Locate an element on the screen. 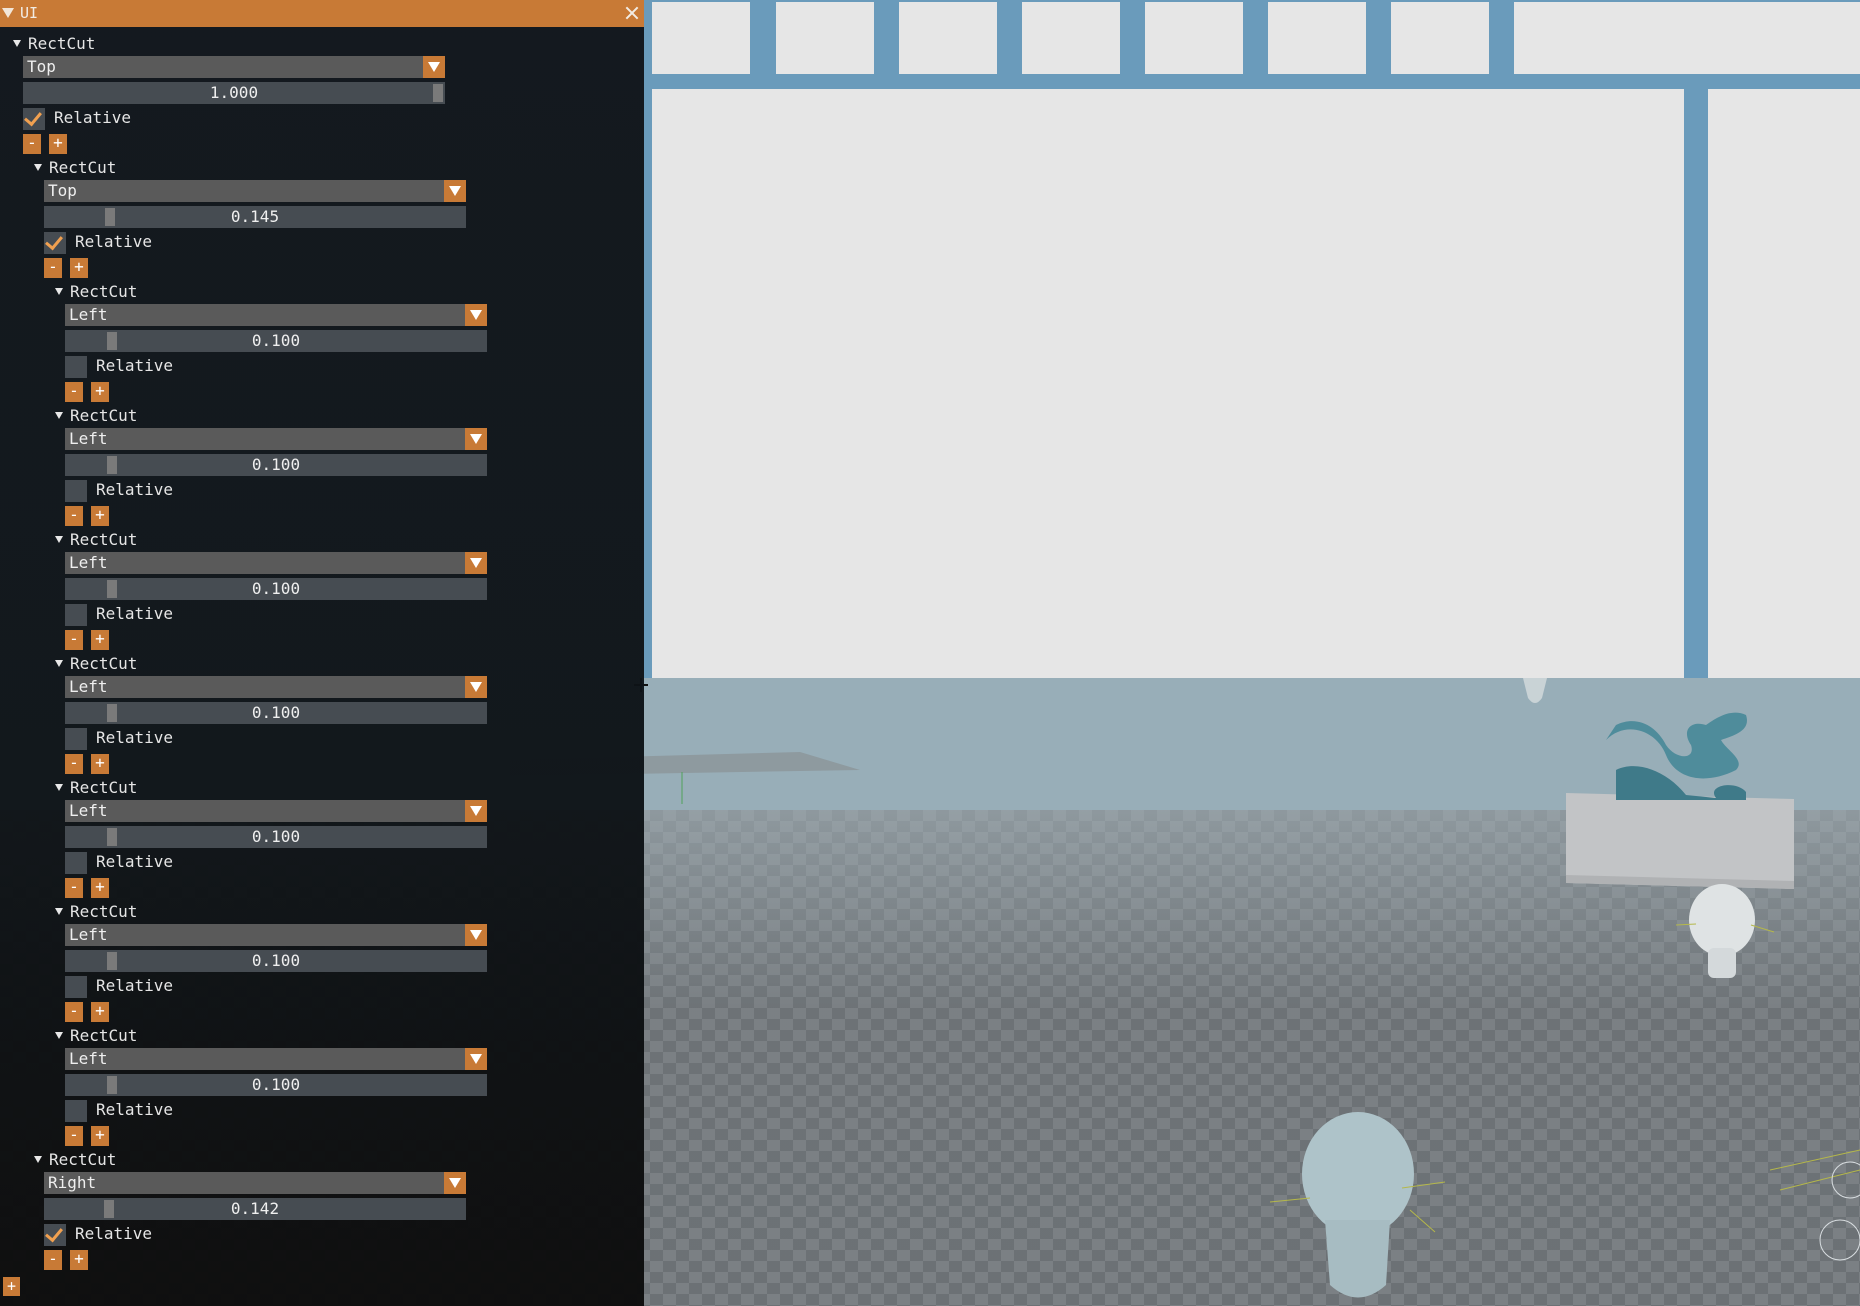  combo-value: Top is located at coordinates (62, 190).